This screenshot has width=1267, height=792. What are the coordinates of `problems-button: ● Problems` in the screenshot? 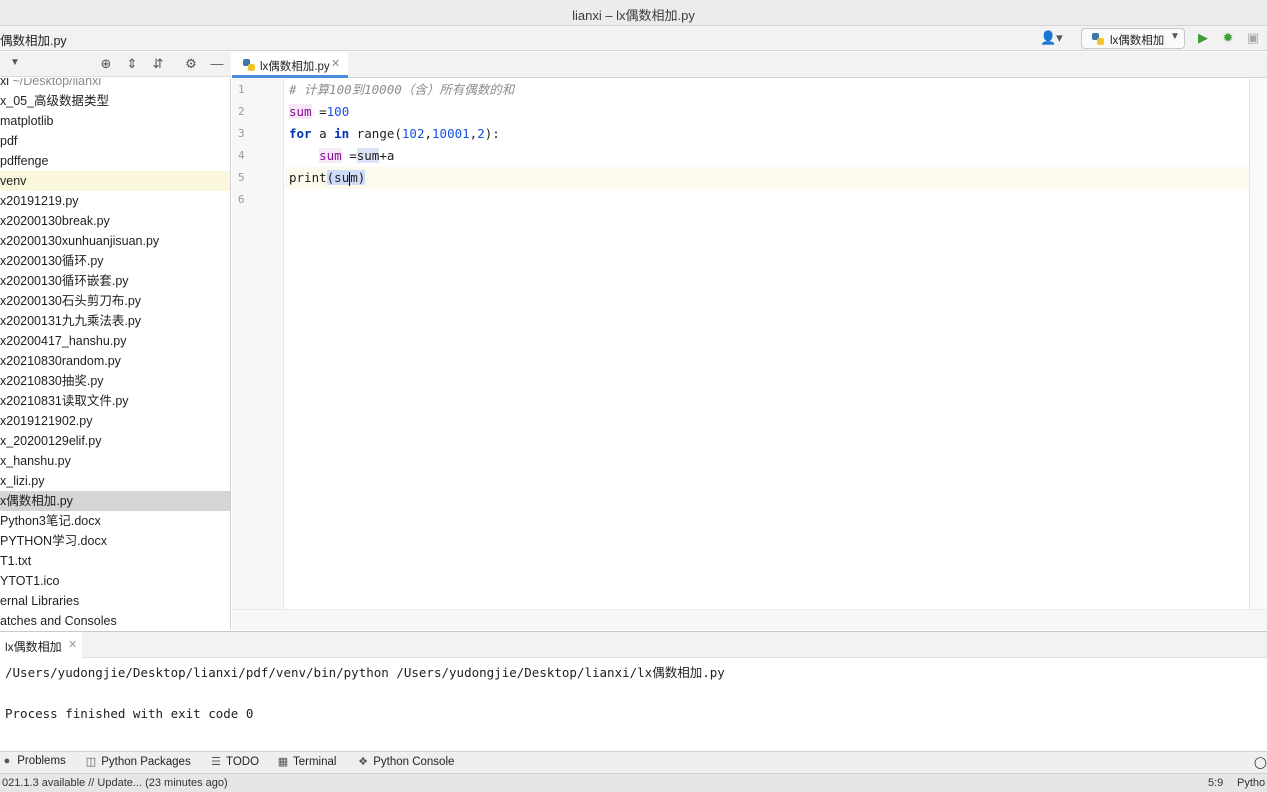 It's located at (33, 763).